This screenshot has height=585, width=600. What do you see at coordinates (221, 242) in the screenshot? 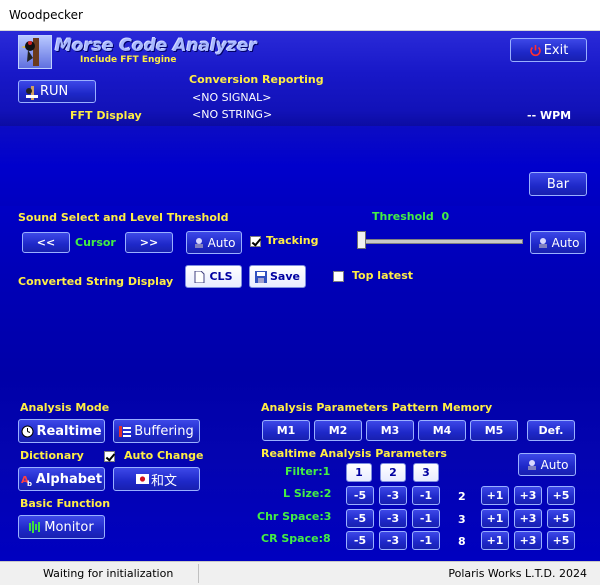
I see `cursor-auto-label: Auto` at bounding box center [221, 242].